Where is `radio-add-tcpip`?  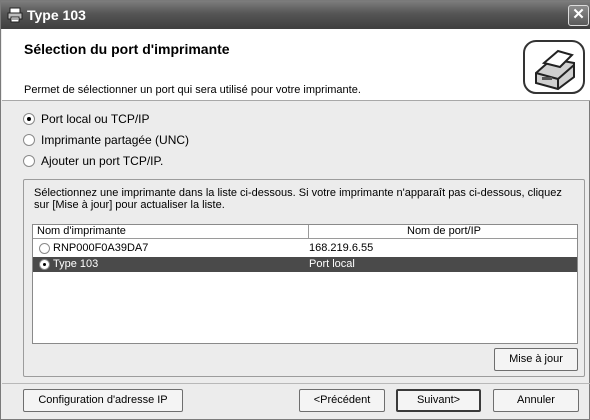
radio-add-tcpip is located at coordinates (29, 161).